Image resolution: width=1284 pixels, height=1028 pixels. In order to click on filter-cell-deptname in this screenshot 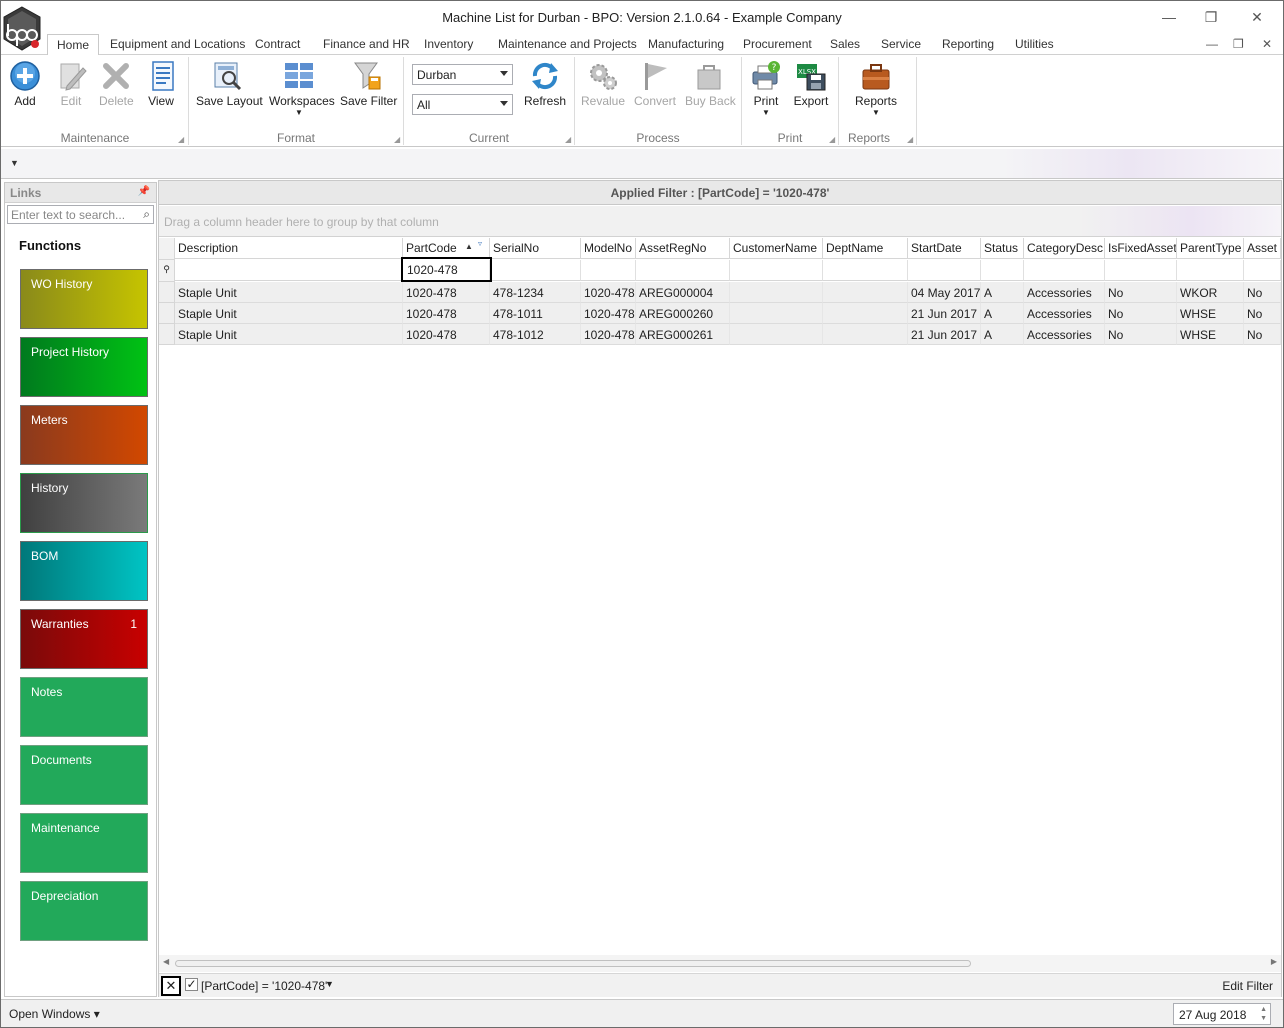, I will do `click(865, 270)`.